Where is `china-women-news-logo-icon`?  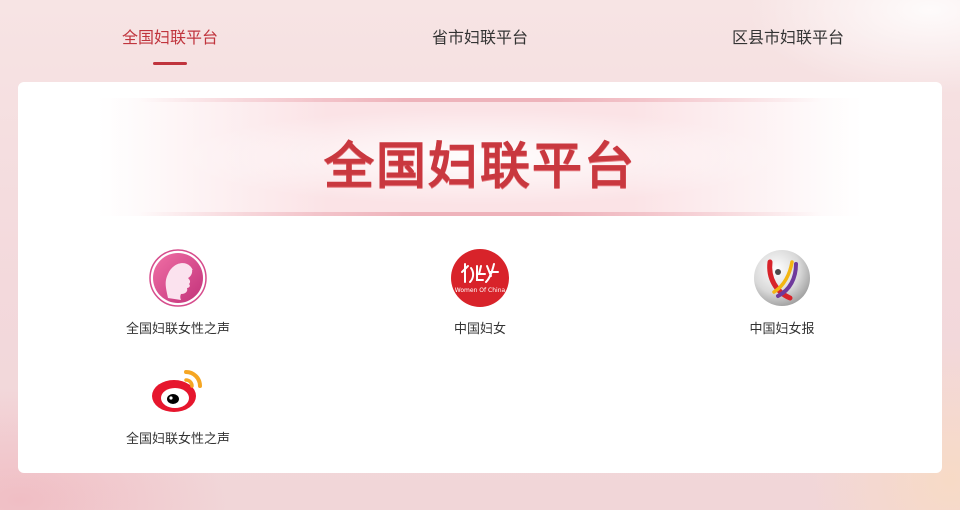
china-women-news-logo-icon is located at coordinates (782, 278).